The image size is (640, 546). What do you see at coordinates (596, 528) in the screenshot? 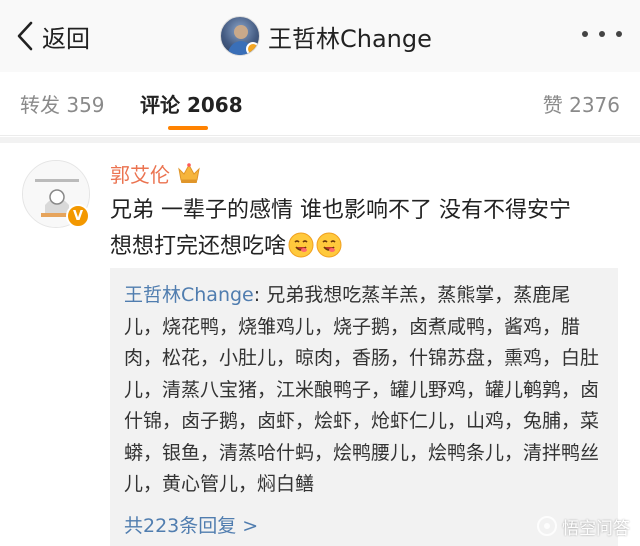
I see `watermark-text: 悟空问答` at bounding box center [596, 528].